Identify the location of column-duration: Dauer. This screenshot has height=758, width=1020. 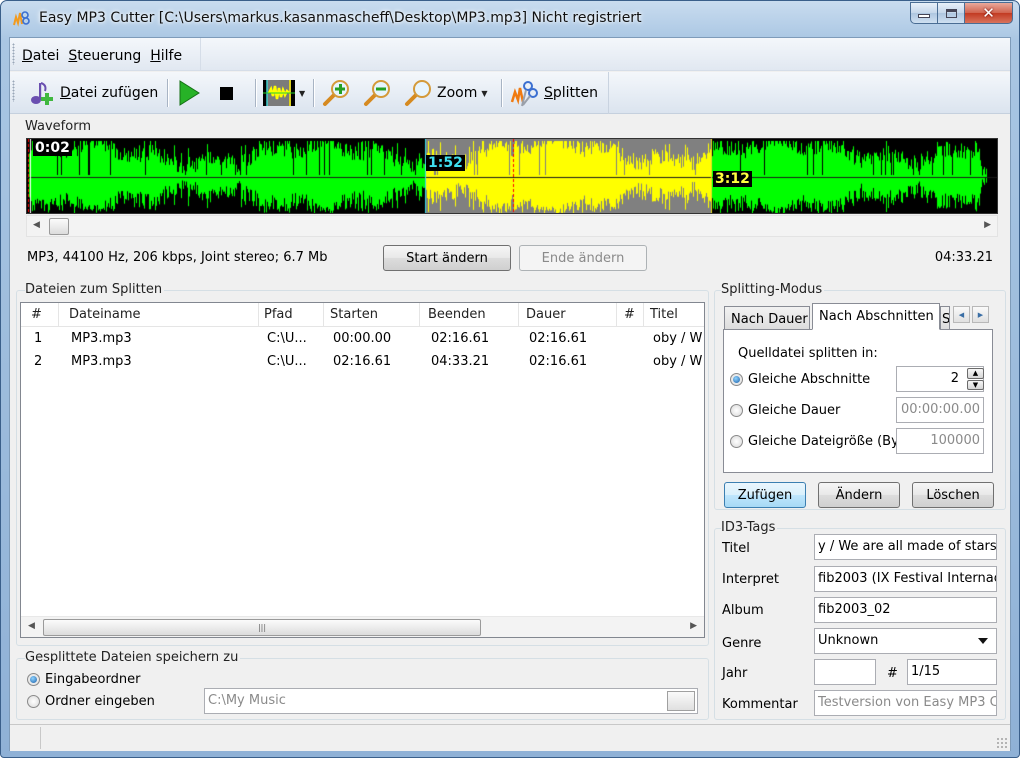
(546, 314).